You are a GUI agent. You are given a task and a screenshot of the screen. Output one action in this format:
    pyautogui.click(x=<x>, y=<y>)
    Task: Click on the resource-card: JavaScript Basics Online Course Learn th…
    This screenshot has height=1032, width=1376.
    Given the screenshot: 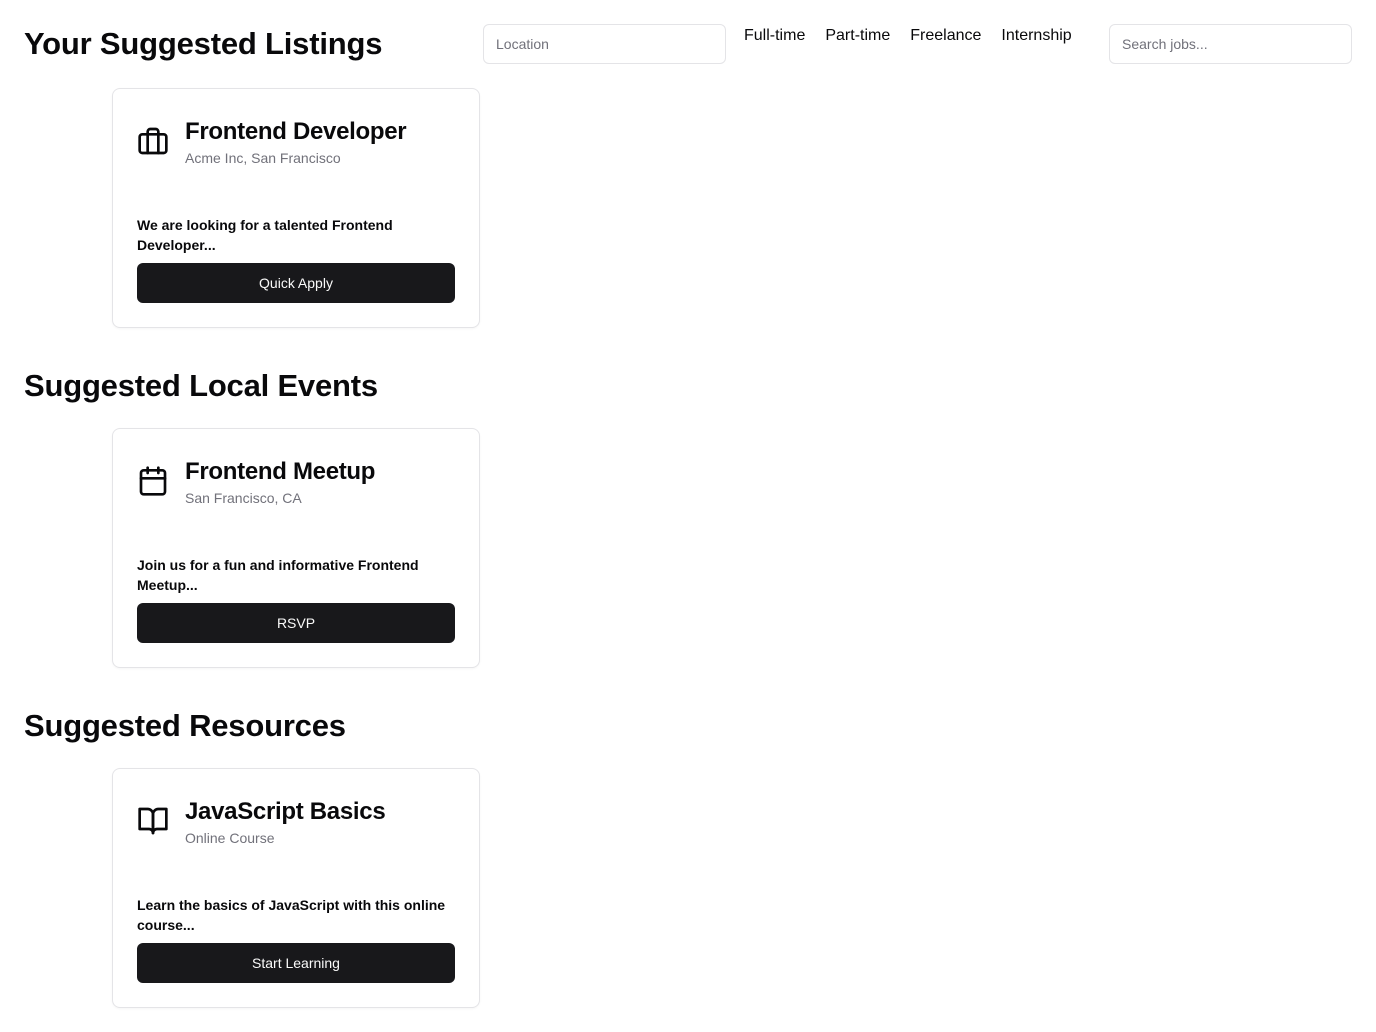 What is the action you would take?
    pyautogui.click(x=296, y=888)
    